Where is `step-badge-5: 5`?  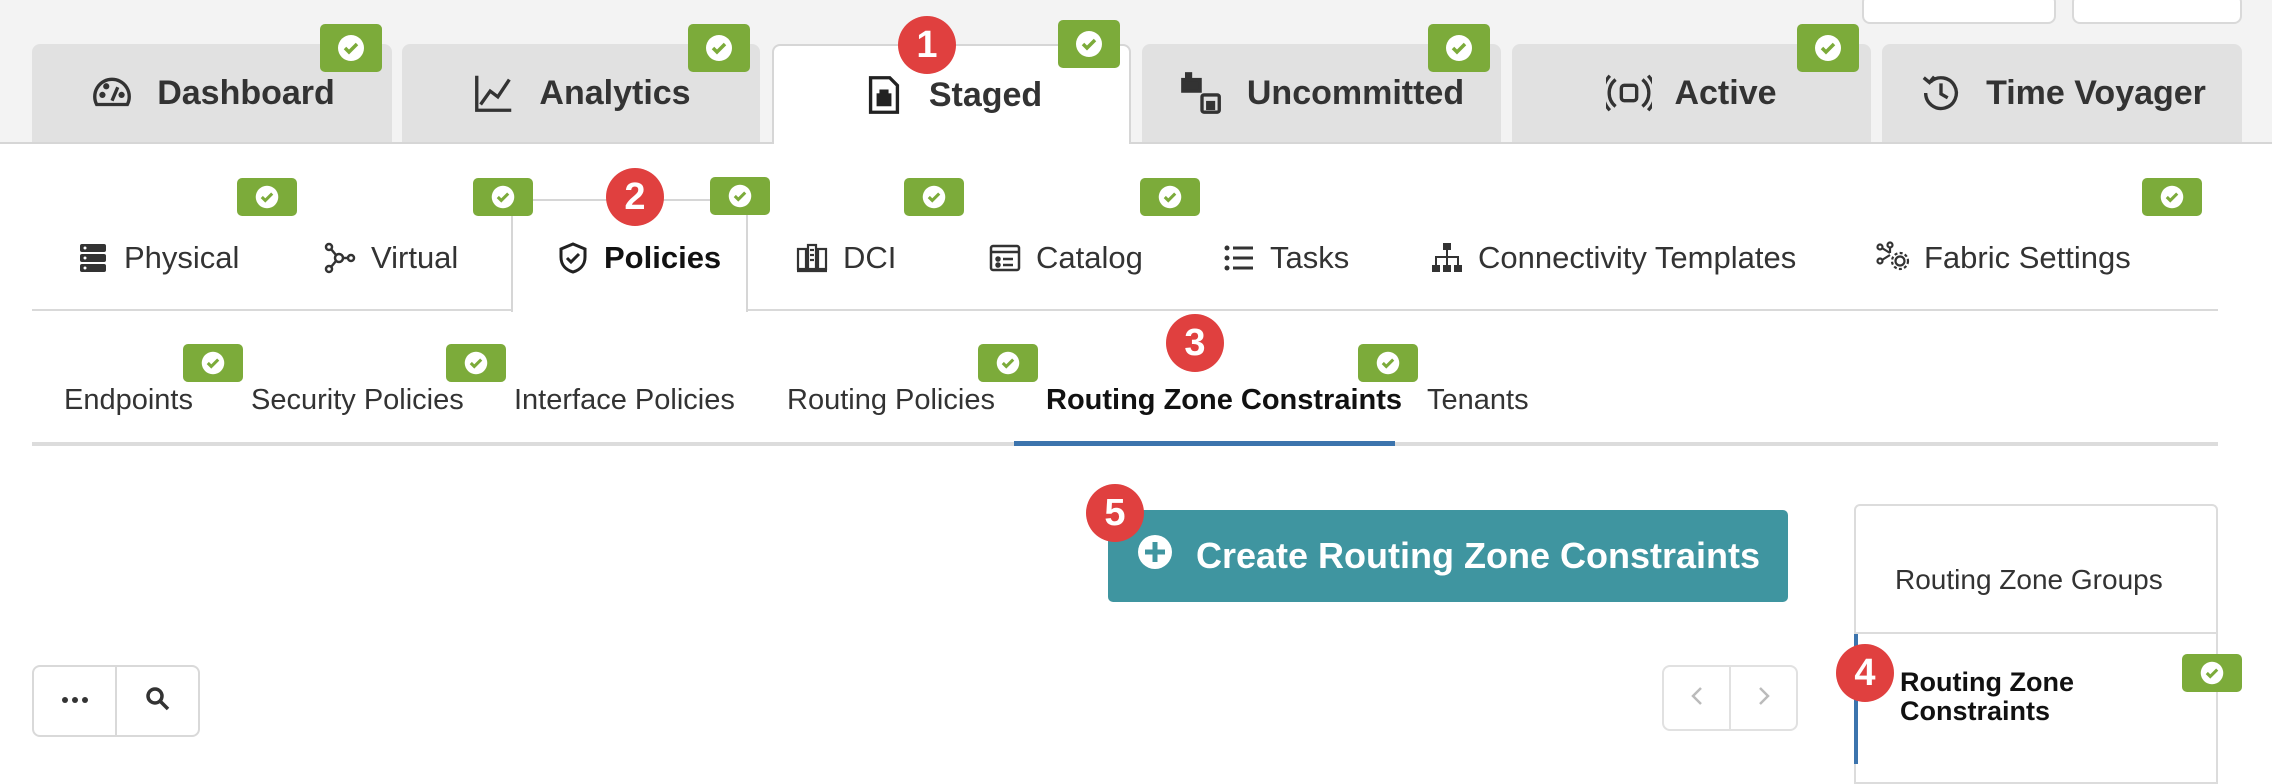 step-badge-5: 5 is located at coordinates (1115, 513).